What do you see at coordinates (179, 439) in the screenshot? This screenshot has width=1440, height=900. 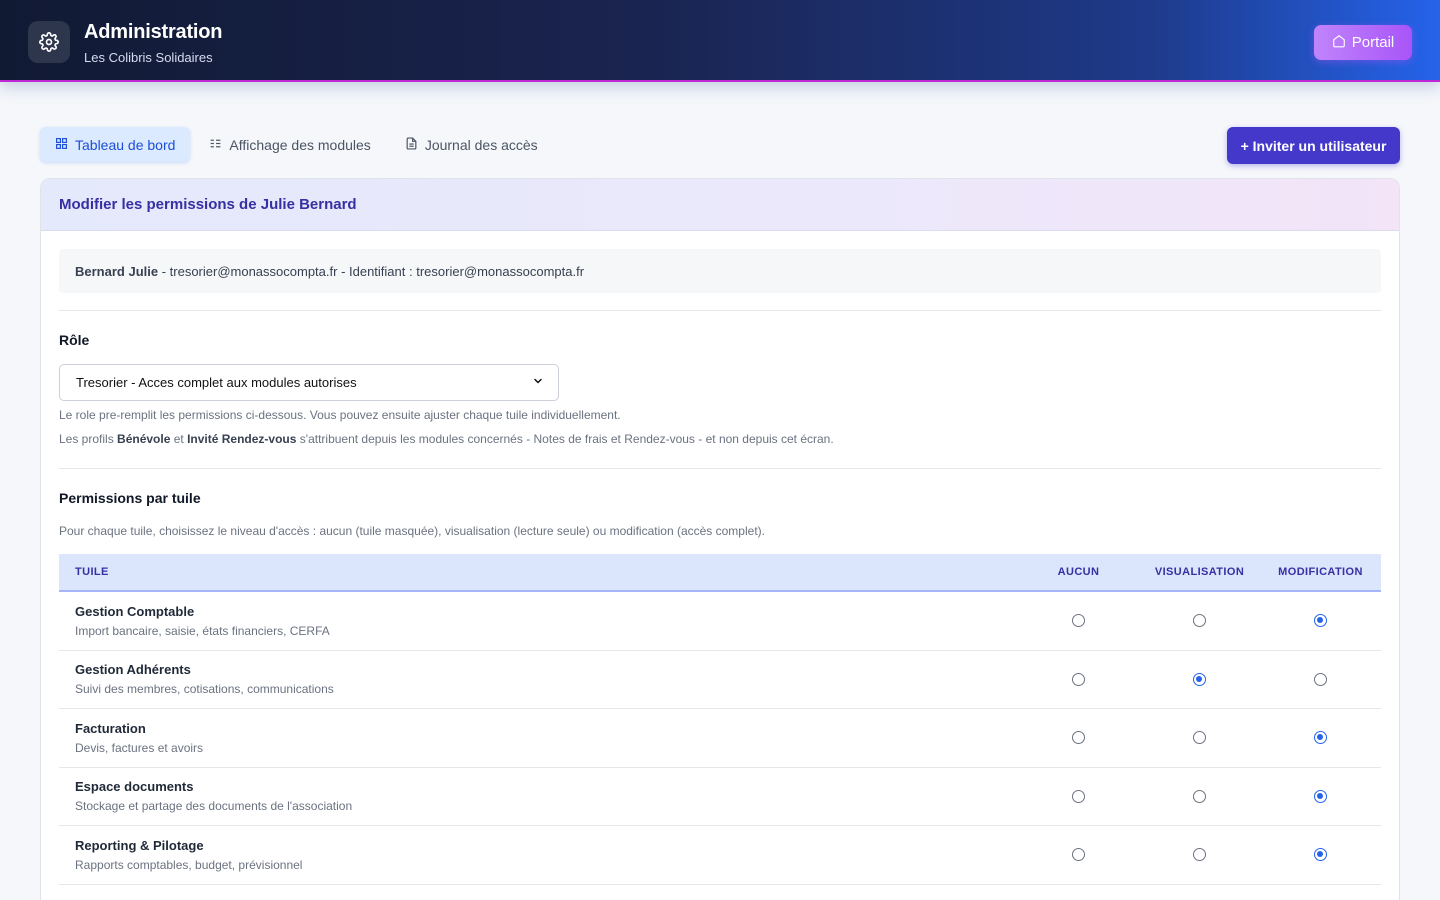 I see `help-text-part: et` at bounding box center [179, 439].